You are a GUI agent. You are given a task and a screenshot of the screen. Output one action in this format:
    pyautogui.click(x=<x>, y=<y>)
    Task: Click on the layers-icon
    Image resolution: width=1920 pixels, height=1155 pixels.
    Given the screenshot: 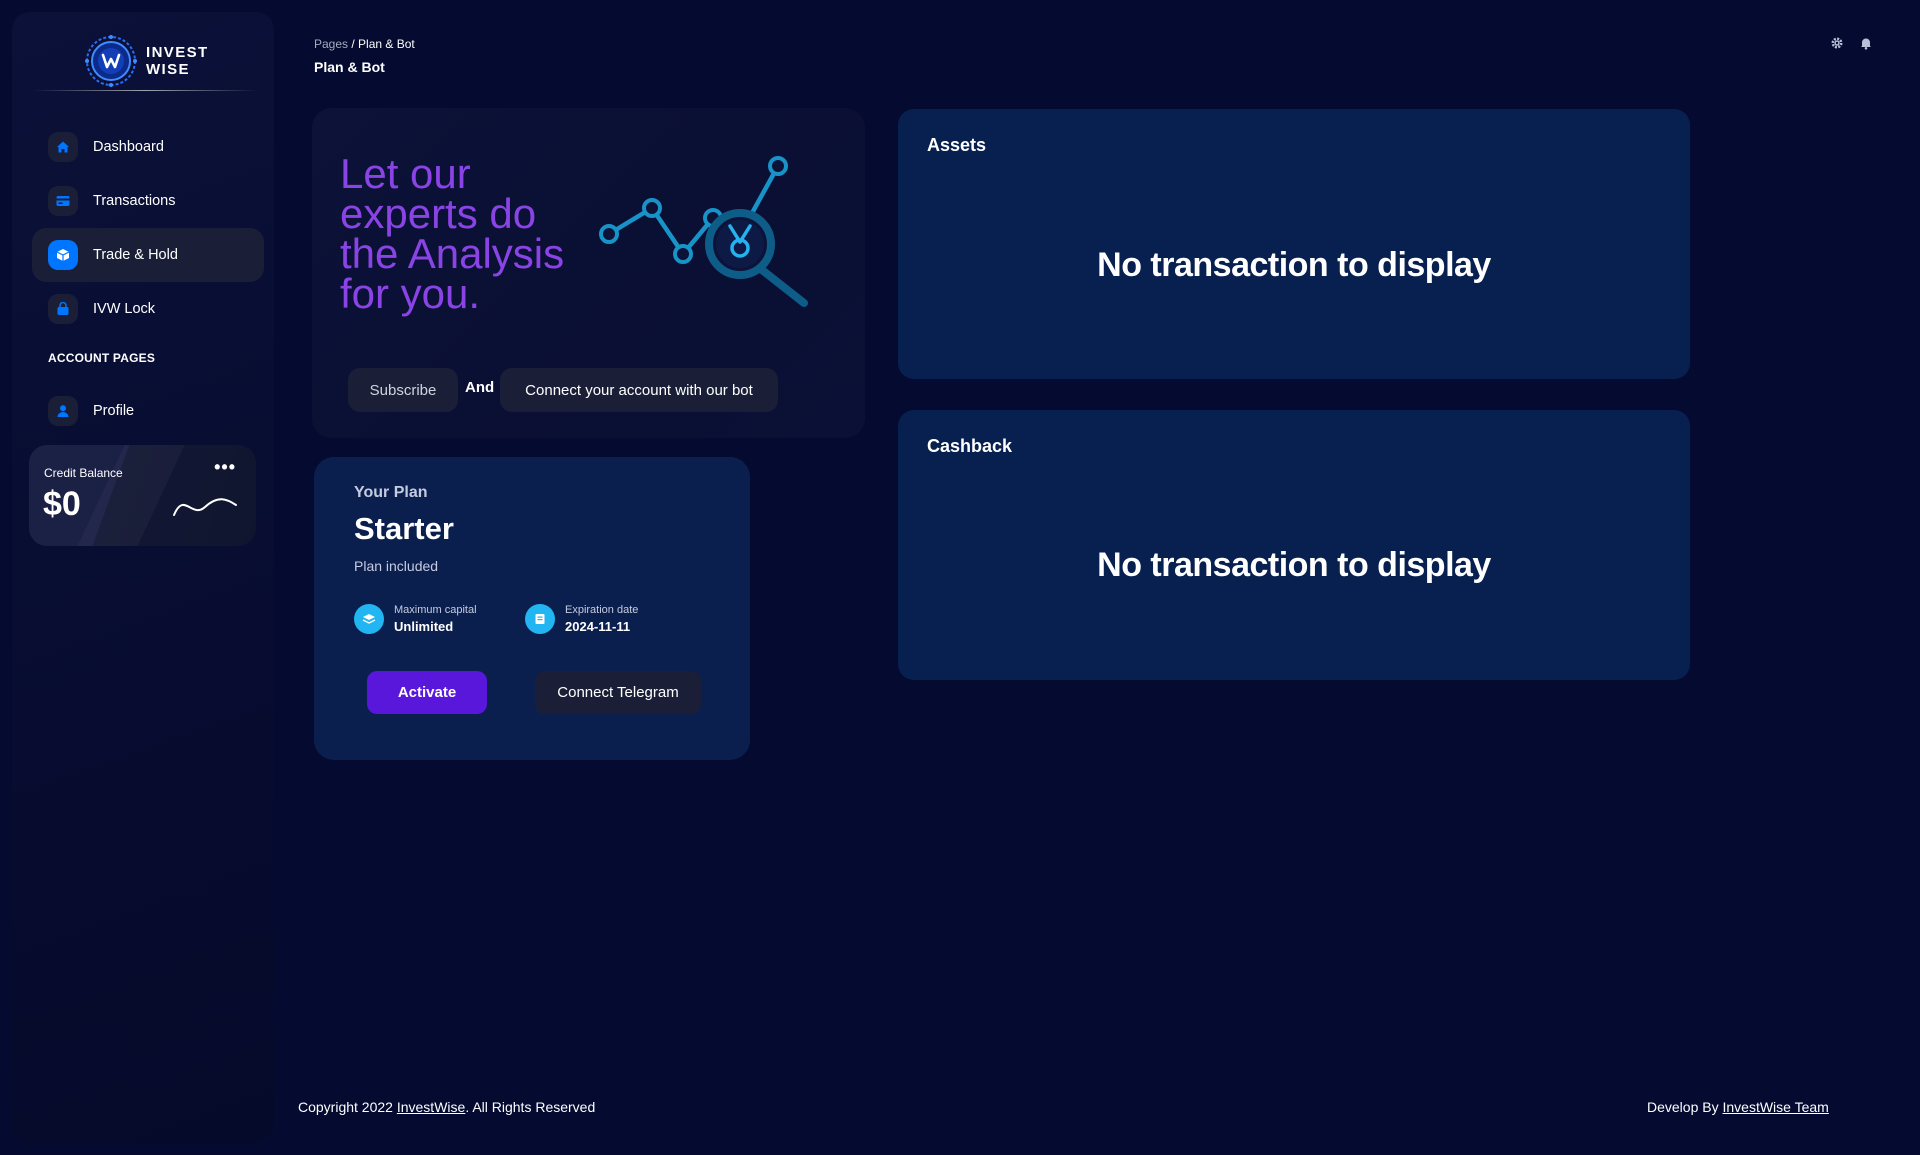 What is the action you would take?
    pyautogui.click(x=369, y=619)
    